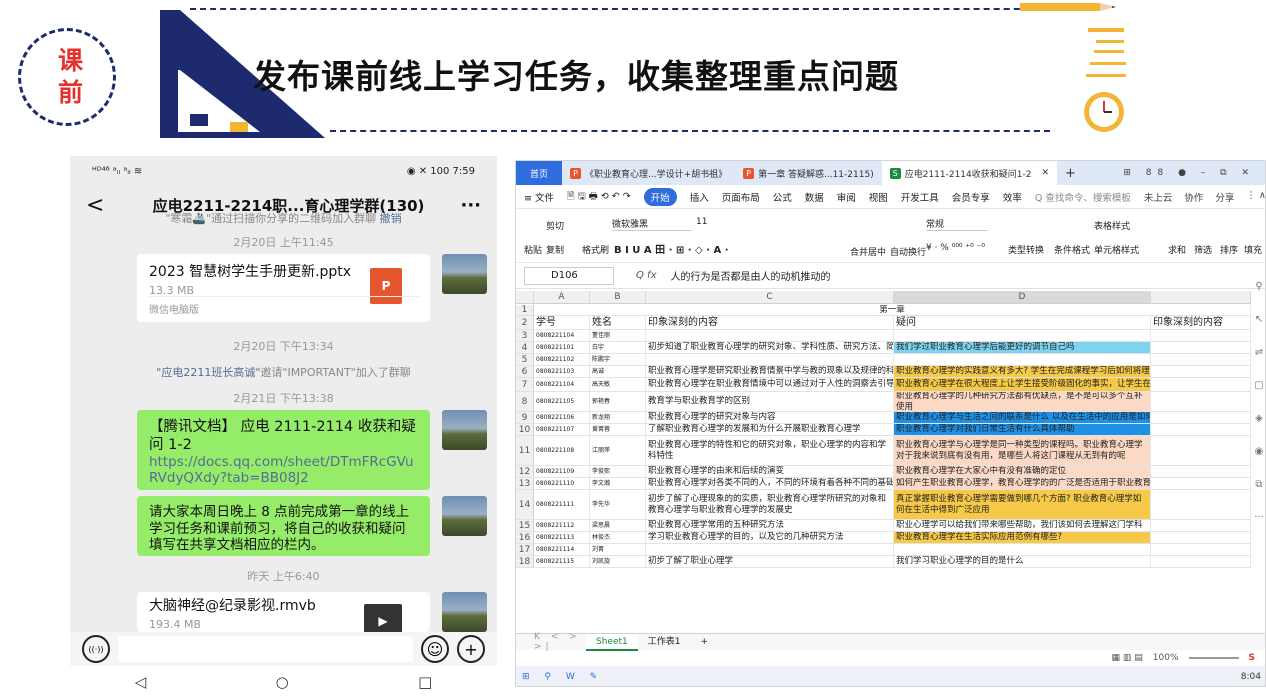  What do you see at coordinates (525, 549) in the screenshot?
I see `row-number: 17` at bounding box center [525, 549].